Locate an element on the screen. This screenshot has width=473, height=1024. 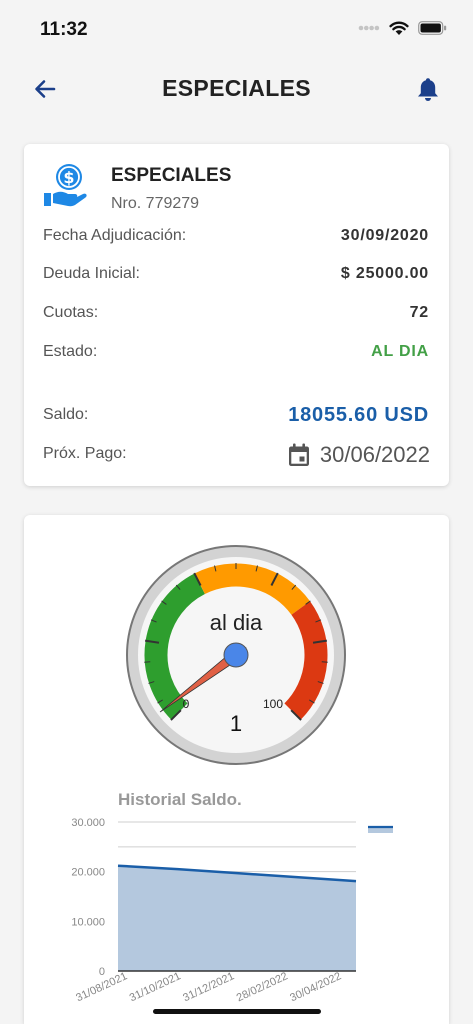
saldo-value: 18055.60 USD is located at coordinates (358, 415).